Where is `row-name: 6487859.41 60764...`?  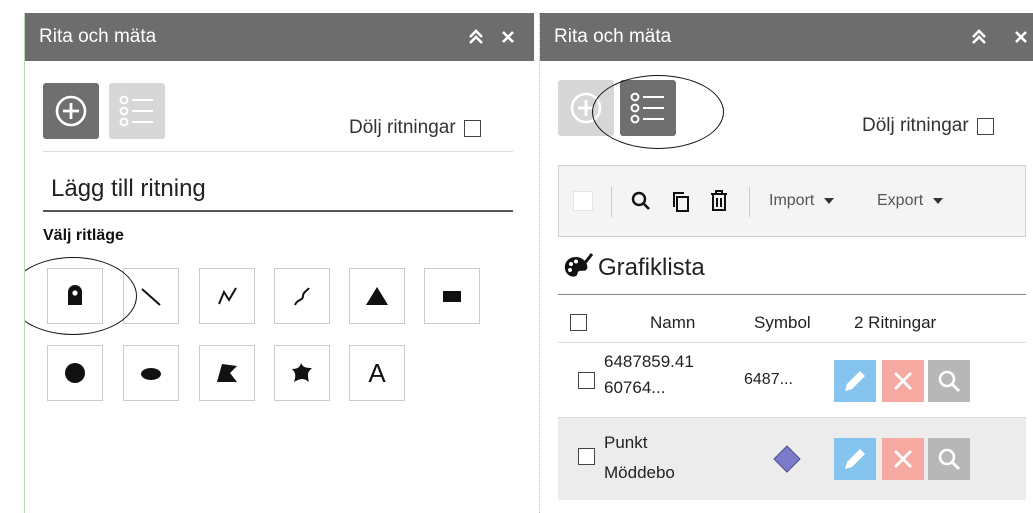 row-name: 6487859.41 60764... is located at coordinates (649, 374).